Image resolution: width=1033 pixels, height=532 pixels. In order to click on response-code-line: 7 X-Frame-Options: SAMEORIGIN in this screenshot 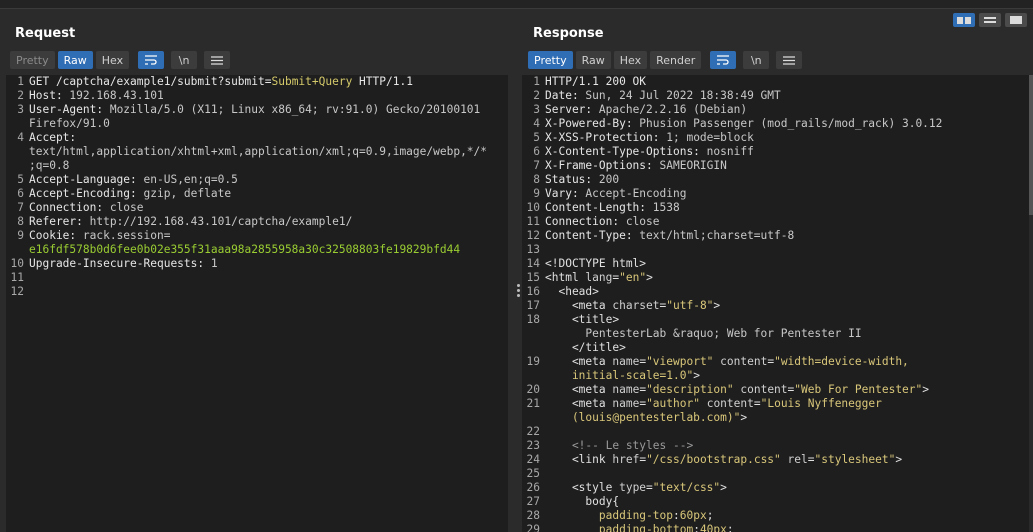, I will do `click(777, 166)`.